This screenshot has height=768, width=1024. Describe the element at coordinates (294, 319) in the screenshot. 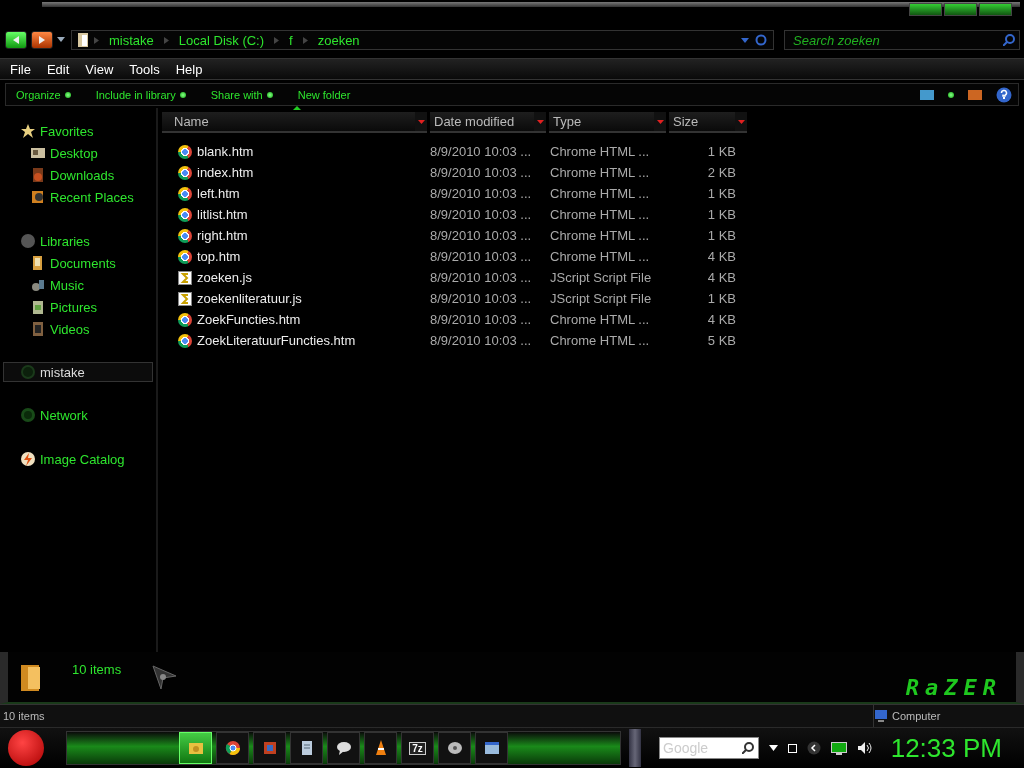

I see `file-name: ZoekFuncties.htm` at that location.